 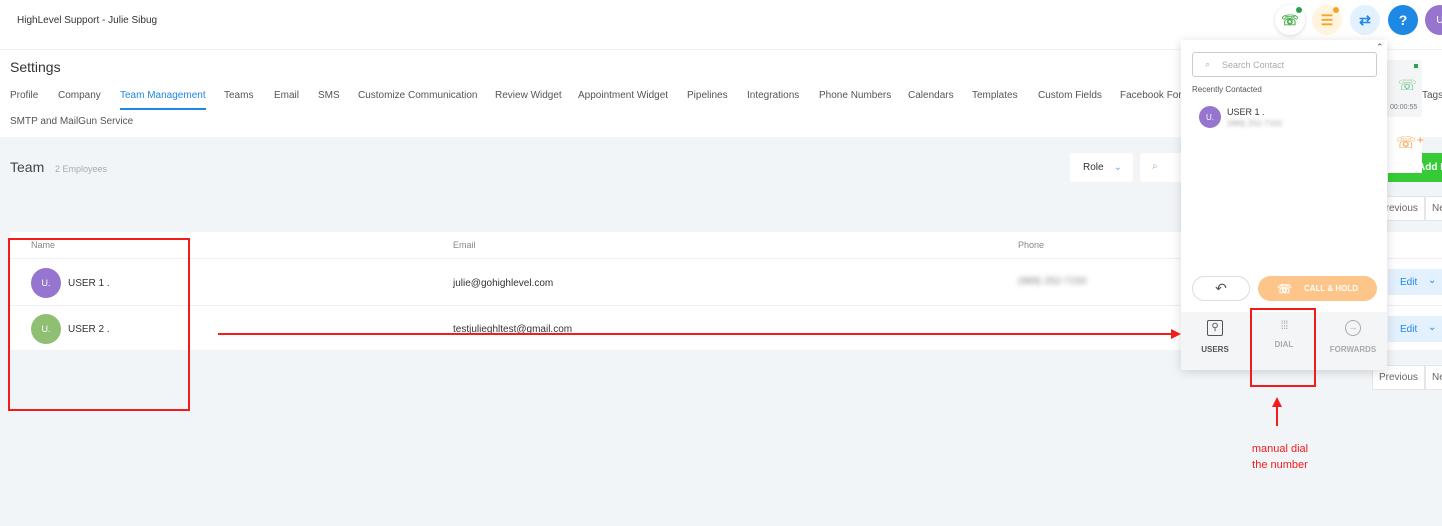 I want to click on add-call-button: ☏⁺, so click(x=1406, y=146).